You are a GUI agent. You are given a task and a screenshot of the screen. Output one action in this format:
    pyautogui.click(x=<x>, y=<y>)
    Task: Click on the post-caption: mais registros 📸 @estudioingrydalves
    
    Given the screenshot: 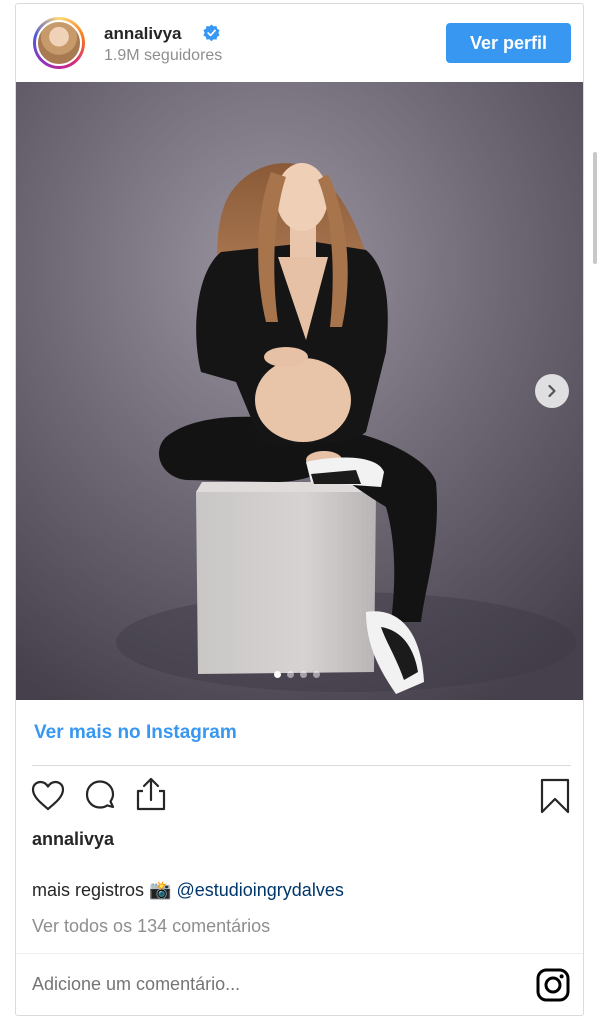 What is the action you would take?
    pyautogui.click(x=188, y=890)
    